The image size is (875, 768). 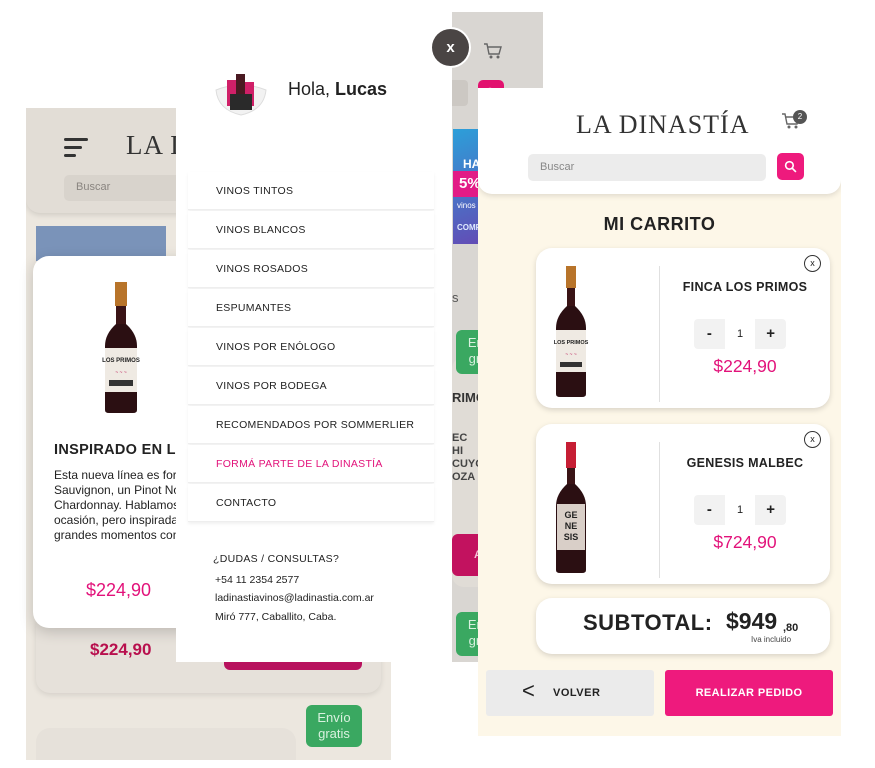 I want to click on svg-text: SIS, so click(x=571, y=537).